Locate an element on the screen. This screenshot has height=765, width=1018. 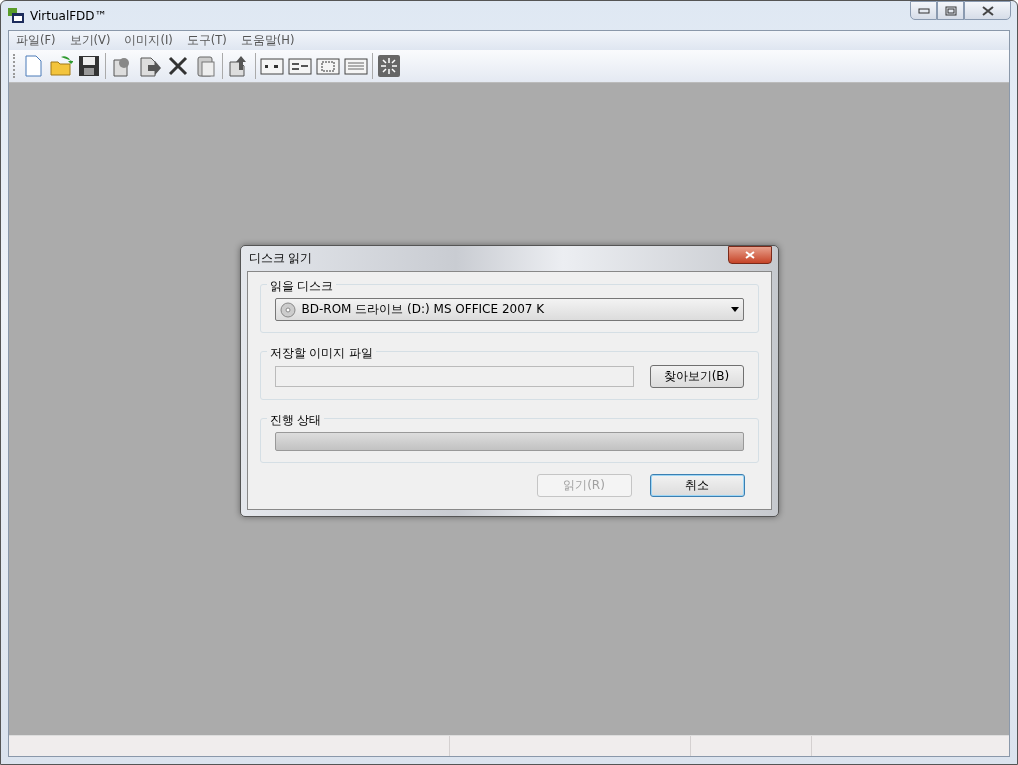
minimize-icon is located at coordinates (923, 10).